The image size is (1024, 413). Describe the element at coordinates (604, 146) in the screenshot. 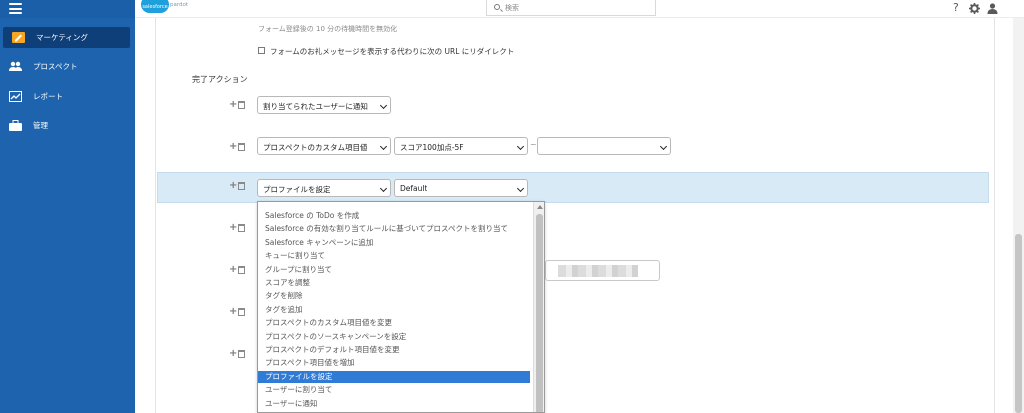

I see `field-value-select` at that location.